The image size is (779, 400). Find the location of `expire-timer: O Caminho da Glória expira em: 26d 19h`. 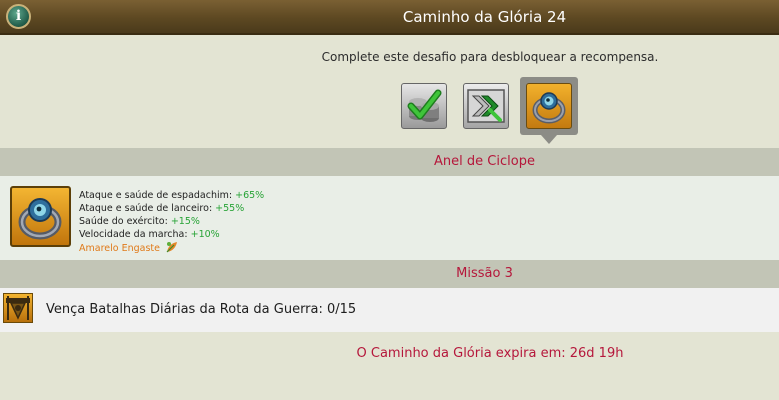

expire-timer: O Caminho da Glória expira em: 26d 19h is located at coordinates (490, 353).